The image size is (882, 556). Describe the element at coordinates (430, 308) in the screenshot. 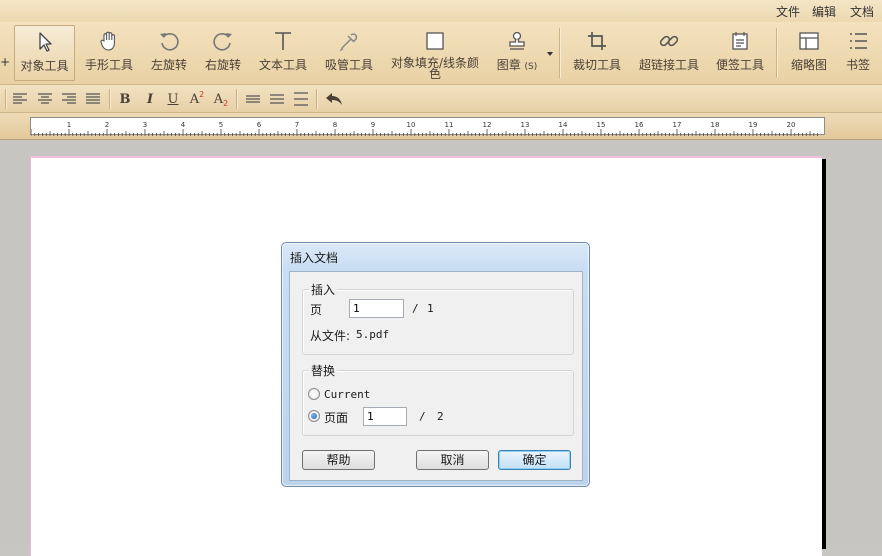

I see `insert-page-total: 1` at that location.